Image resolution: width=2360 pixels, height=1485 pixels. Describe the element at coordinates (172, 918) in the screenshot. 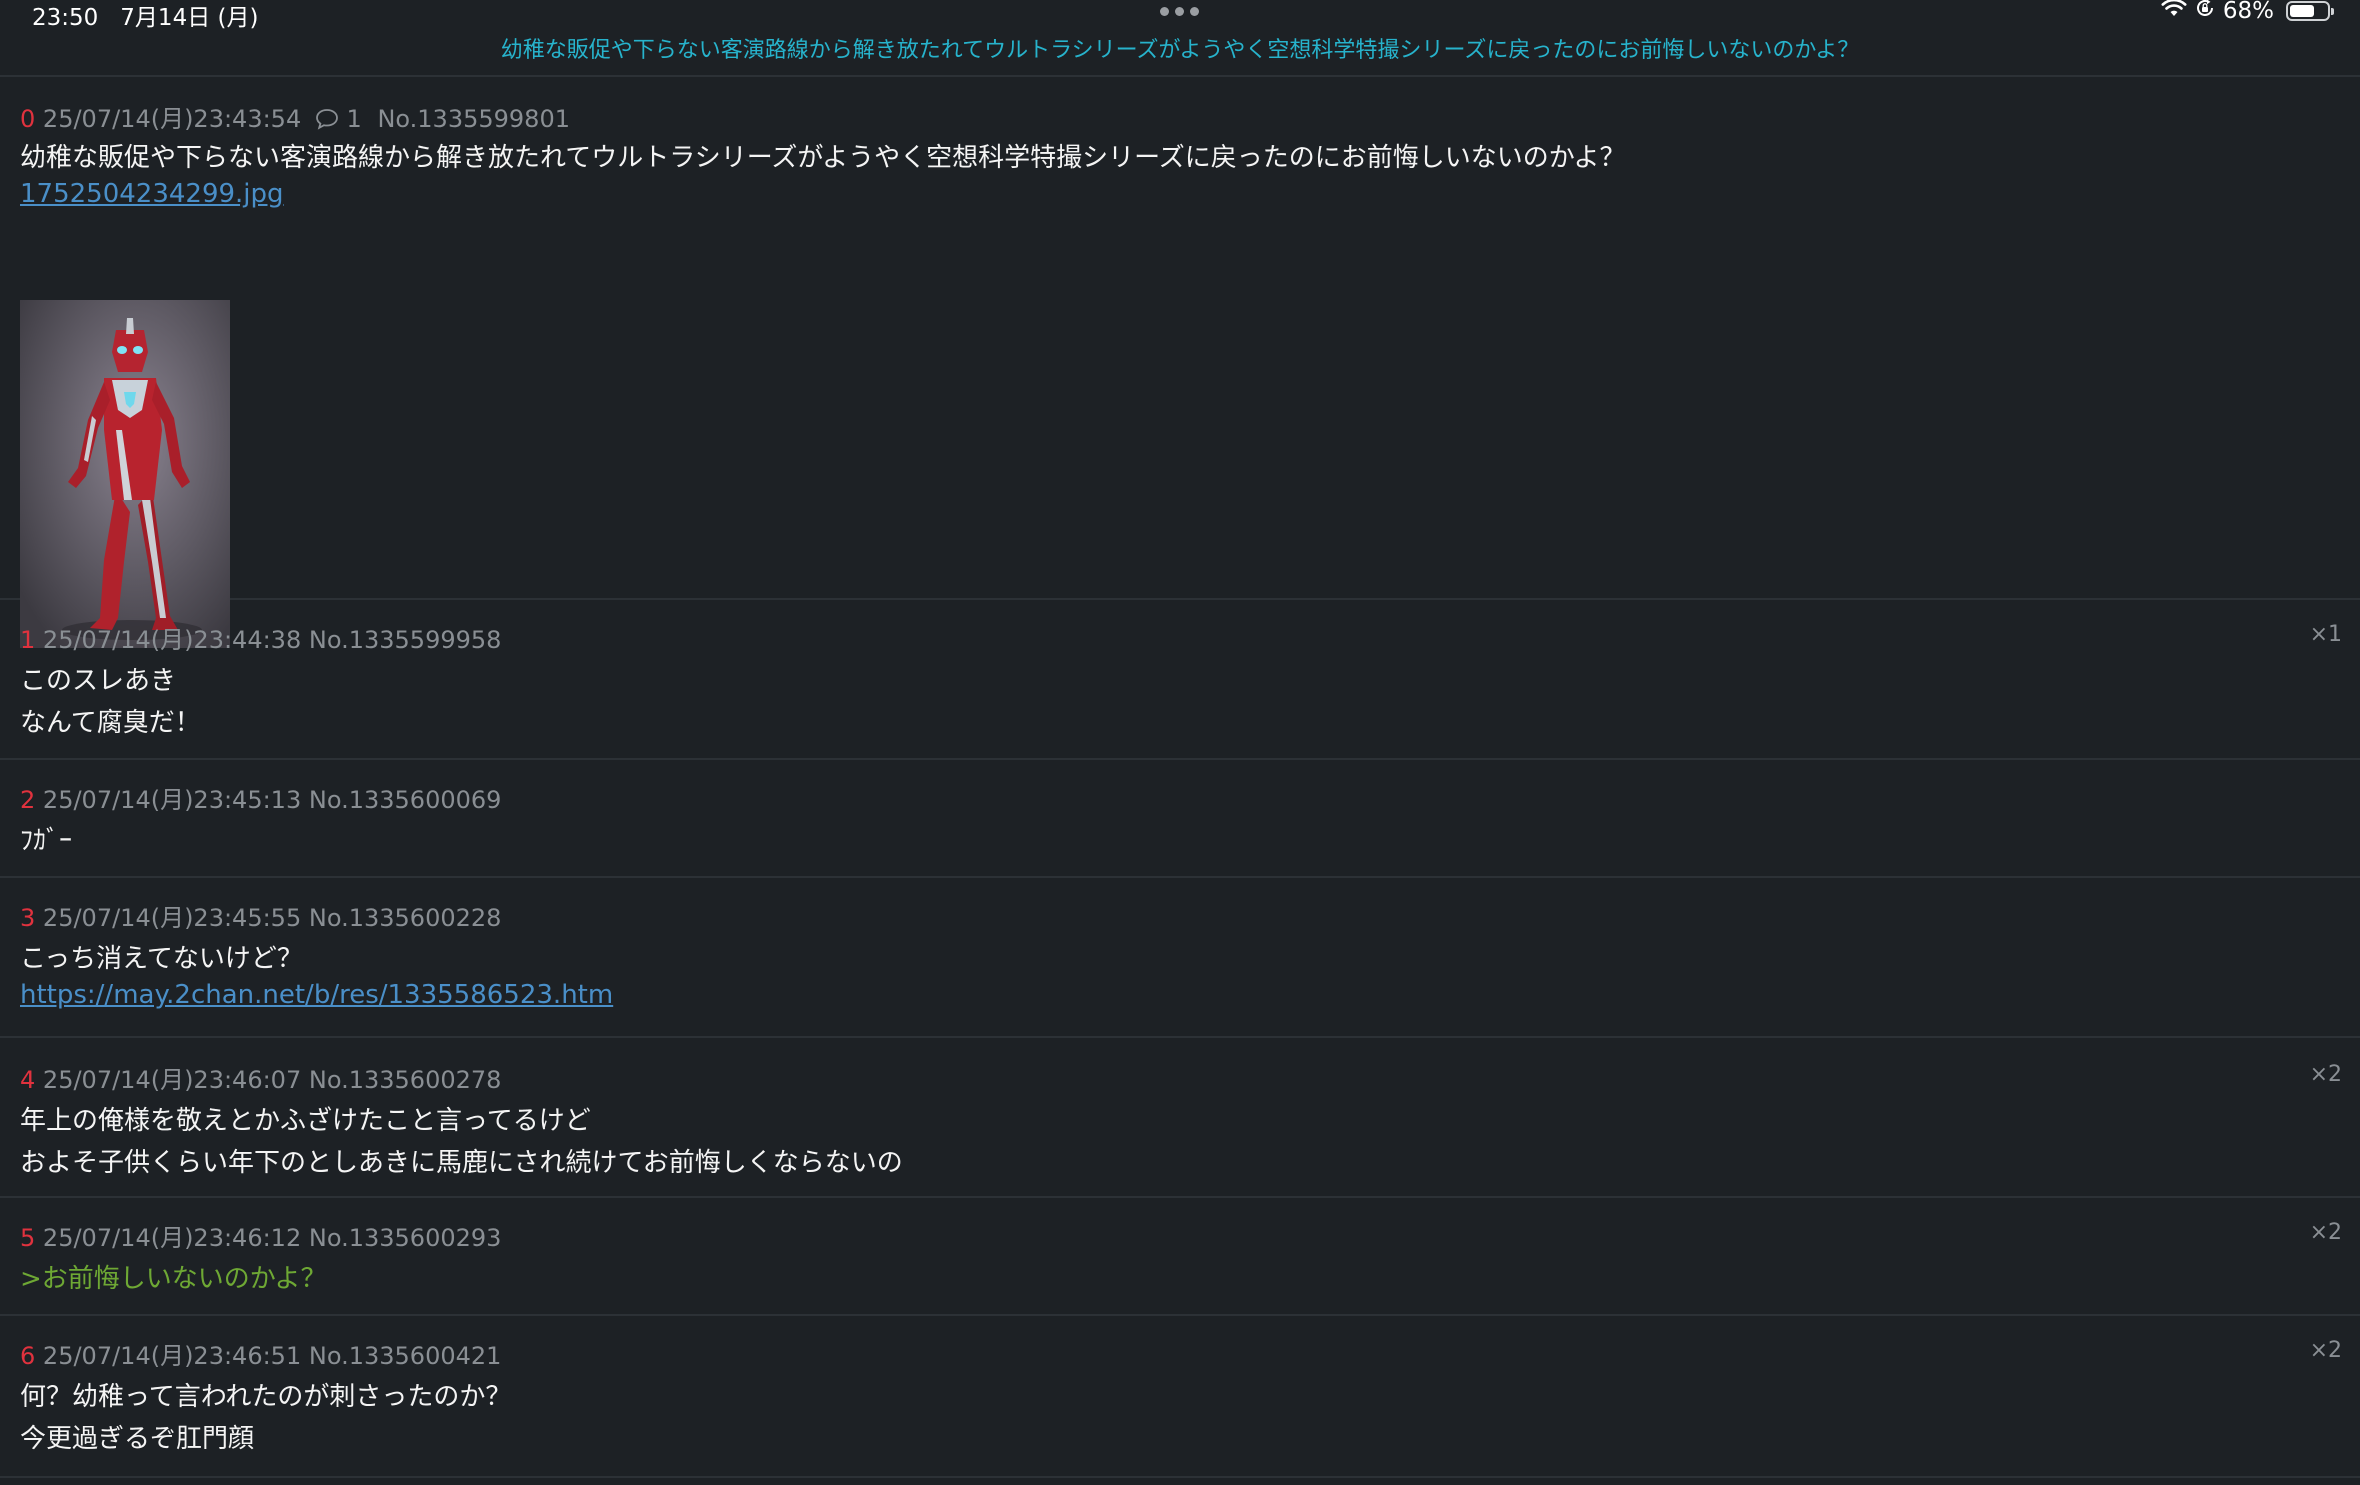

I see `post-datetime: 25/07/14(月)23:45:55` at that location.